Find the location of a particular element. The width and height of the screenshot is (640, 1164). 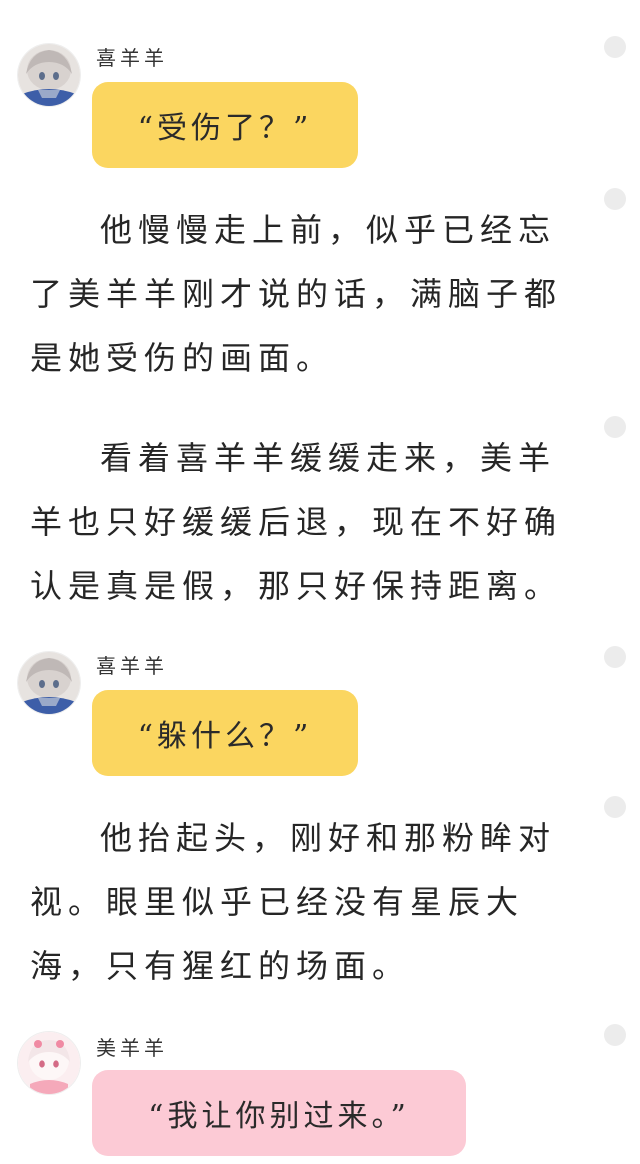

dialogue-bubble: “躲什么？” is located at coordinates (225, 733).